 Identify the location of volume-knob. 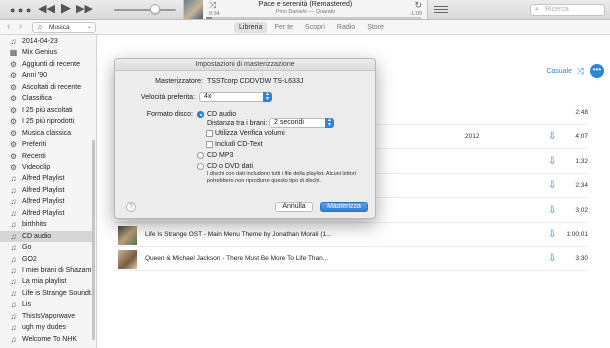
(155, 9).